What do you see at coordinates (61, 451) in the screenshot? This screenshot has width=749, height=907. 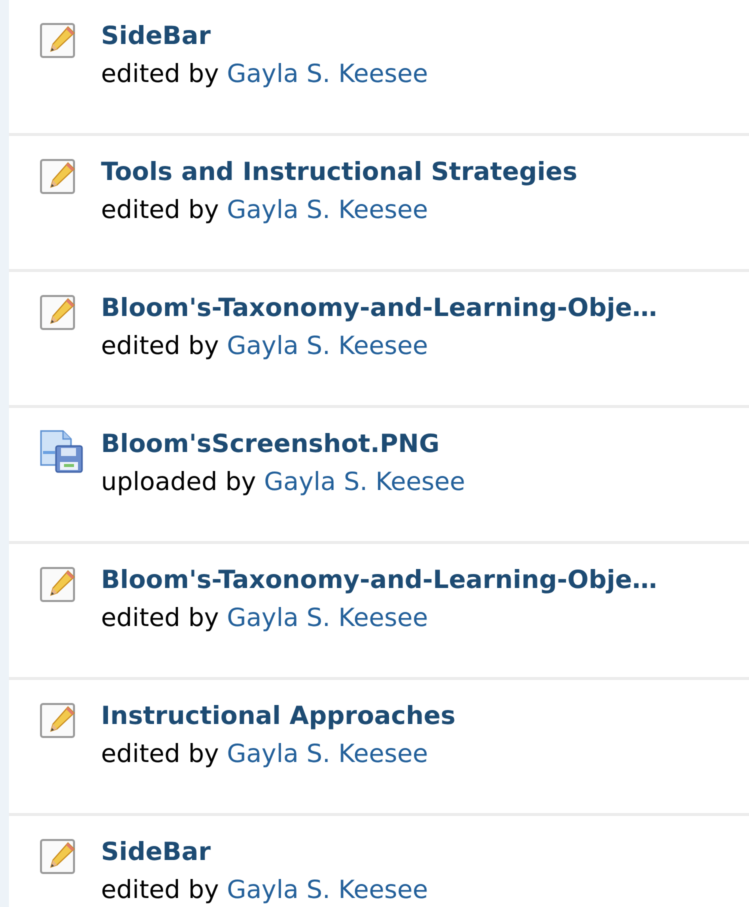 I see `file-save-icon` at bounding box center [61, 451].